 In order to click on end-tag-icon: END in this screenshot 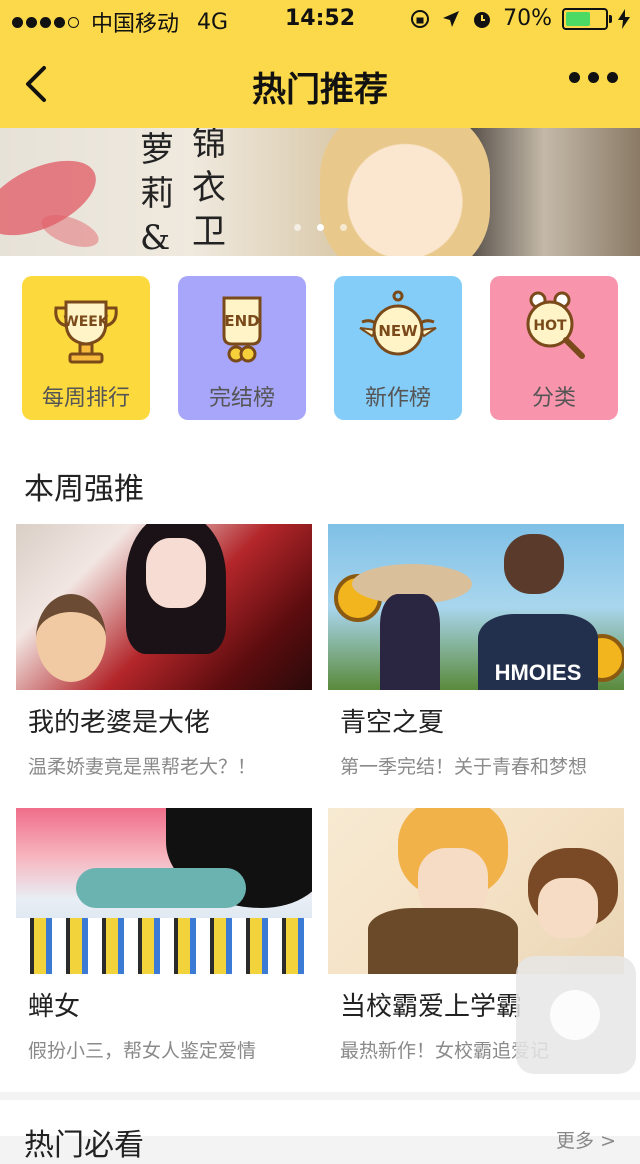, I will do `click(242, 329)`.